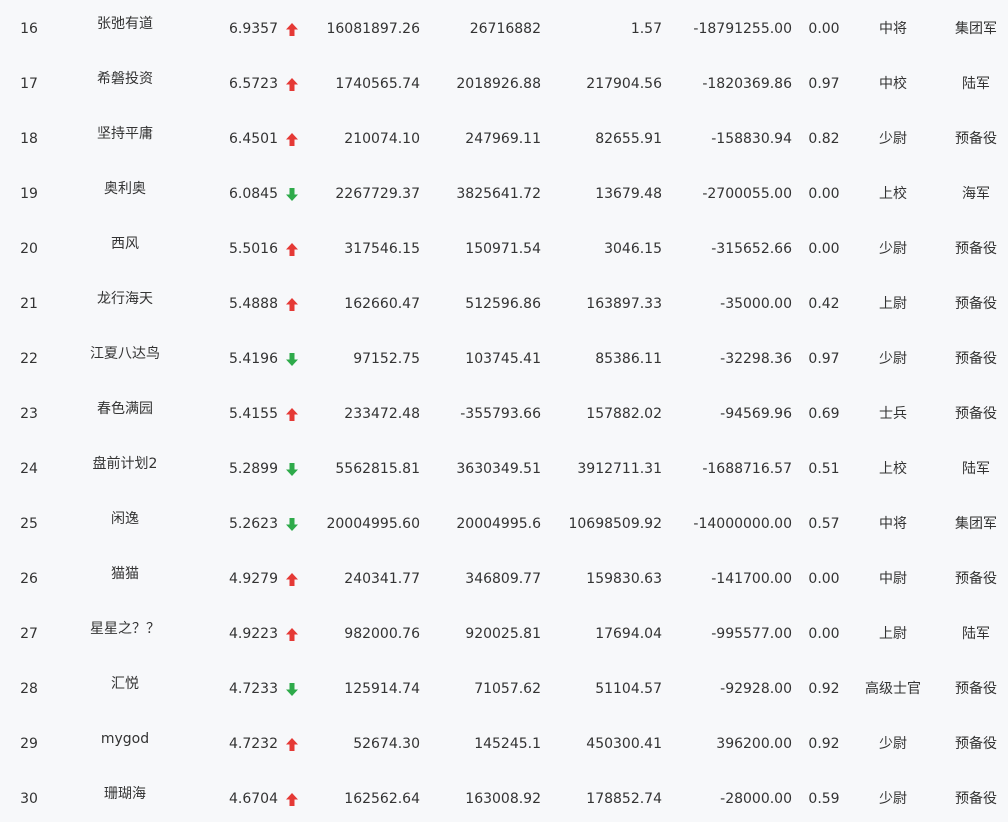 The height and width of the screenshot is (822, 1008). What do you see at coordinates (125, 414) in the screenshot?
I see `name-cell: 春色满园` at bounding box center [125, 414].